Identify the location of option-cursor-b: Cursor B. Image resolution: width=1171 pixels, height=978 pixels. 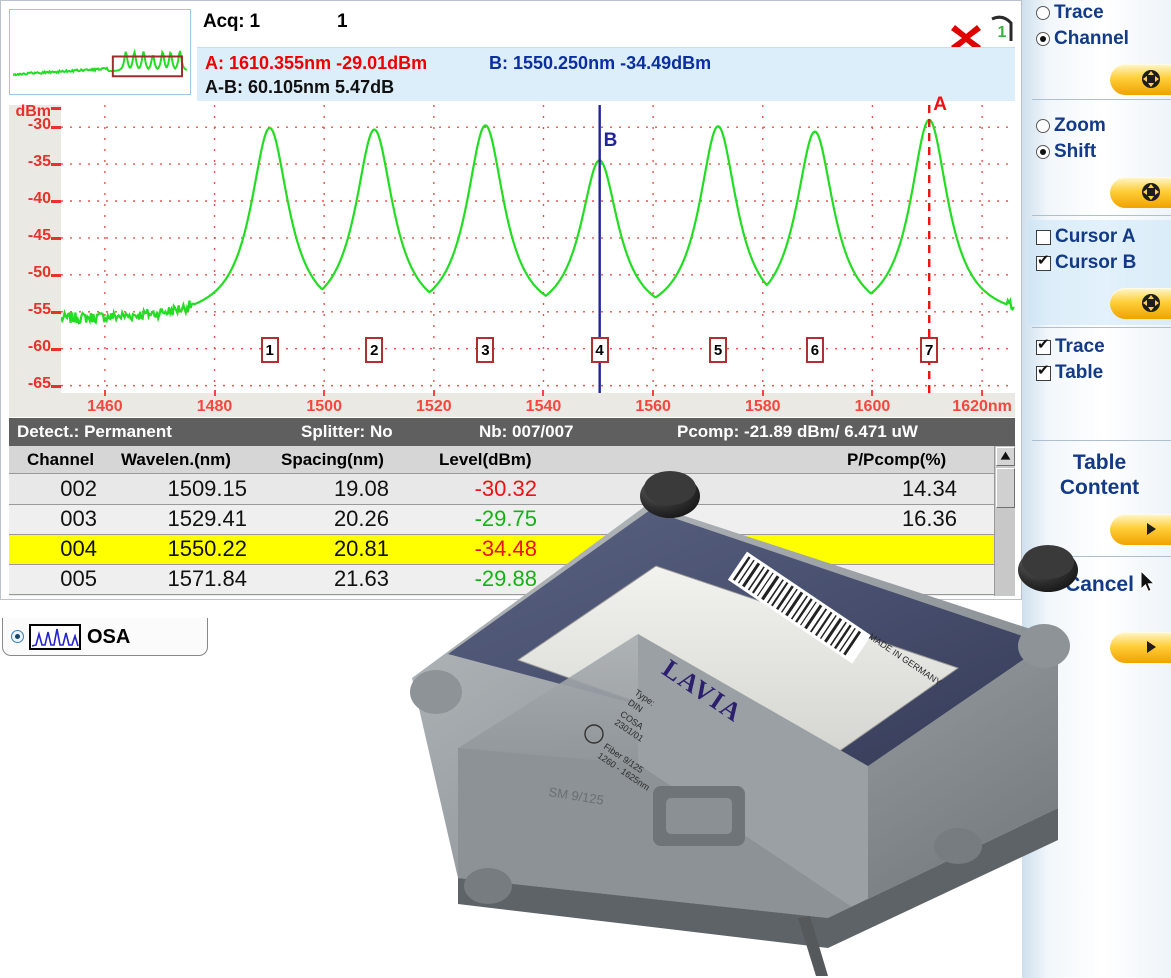
(1086, 263).